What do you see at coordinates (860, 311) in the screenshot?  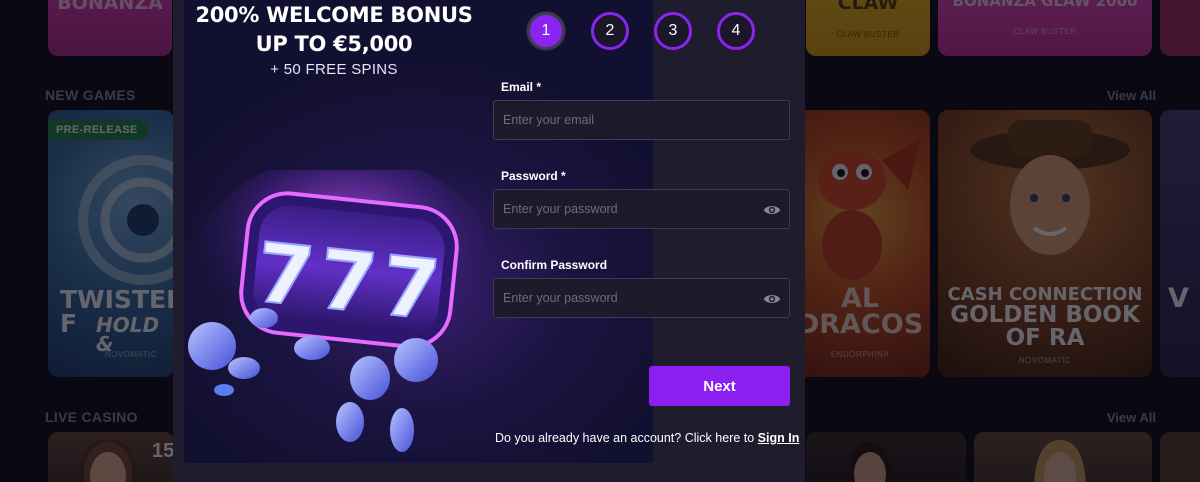 I see `game-tile-title: AL DRACOS` at bounding box center [860, 311].